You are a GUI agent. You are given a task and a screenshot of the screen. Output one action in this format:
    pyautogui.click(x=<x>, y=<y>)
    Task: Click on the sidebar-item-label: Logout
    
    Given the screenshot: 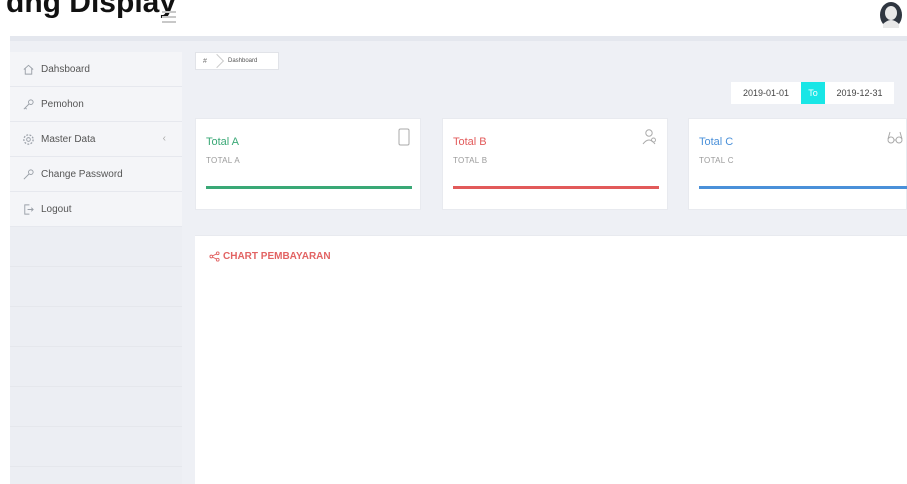 What is the action you would take?
    pyautogui.click(x=56, y=209)
    